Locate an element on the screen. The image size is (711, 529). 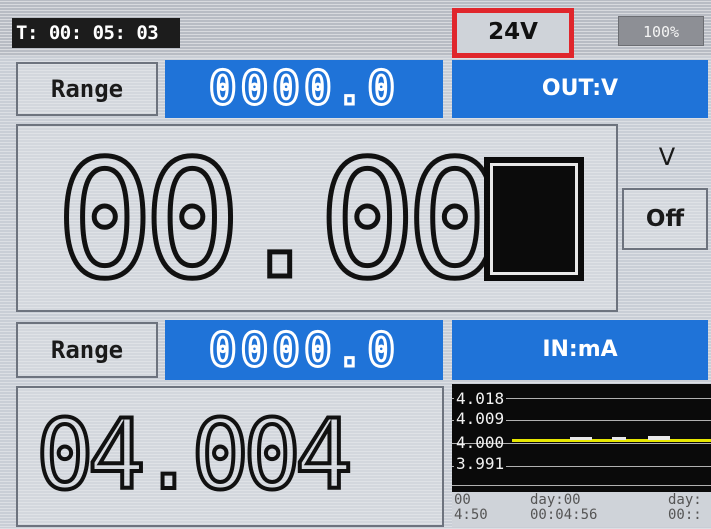
input-range-value: 0000.0 is located at coordinates (304, 350).